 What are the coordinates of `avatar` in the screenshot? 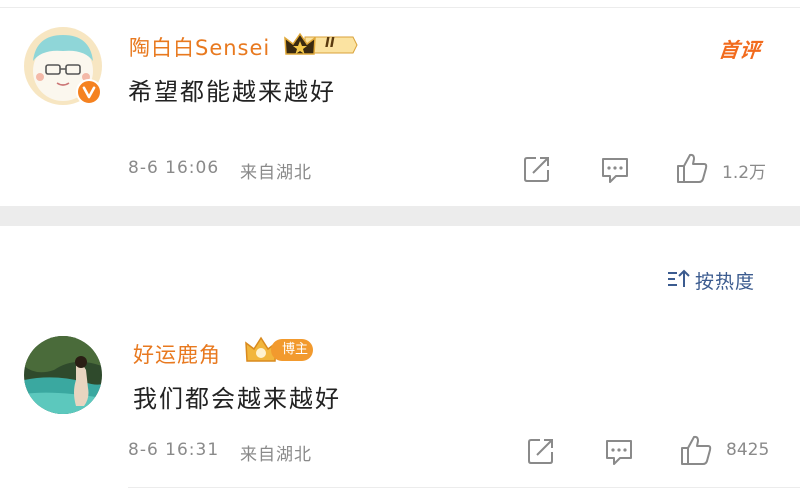 It's located at (63, 375).